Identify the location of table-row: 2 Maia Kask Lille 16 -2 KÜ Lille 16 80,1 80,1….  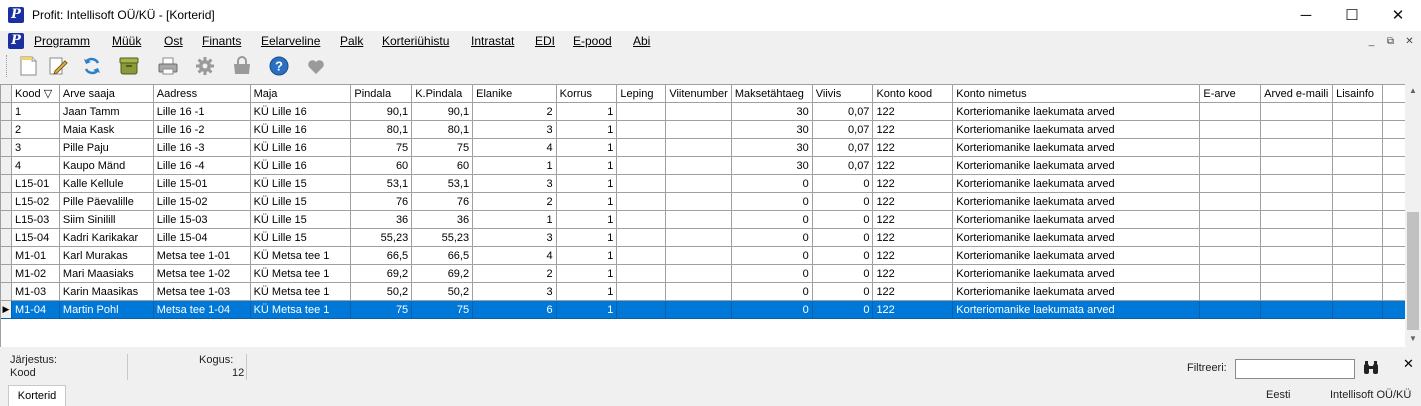
(703, 129).